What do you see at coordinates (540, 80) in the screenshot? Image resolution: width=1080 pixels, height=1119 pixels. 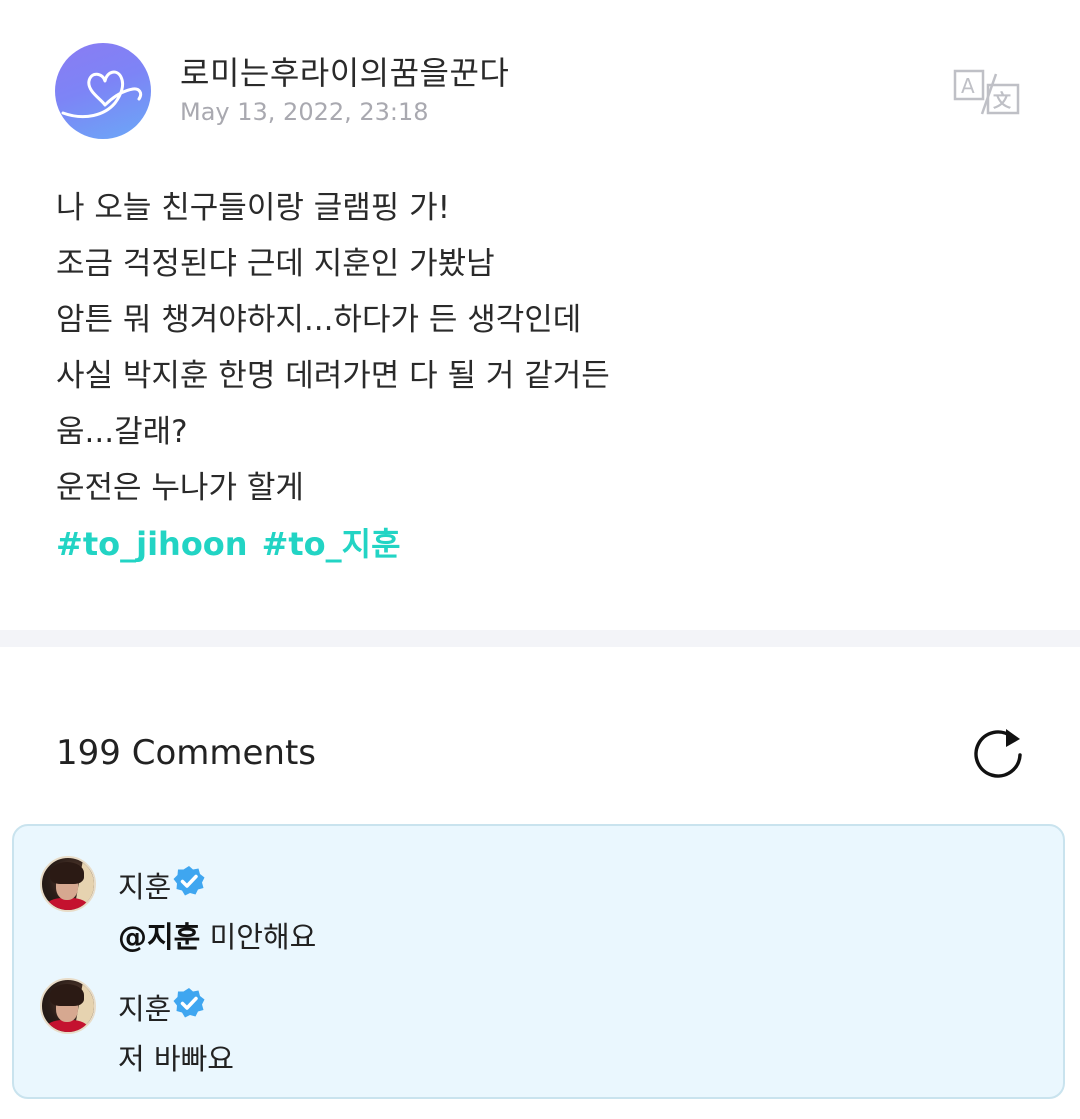 I see `post-header: 로미는후라이의꿈을꾼다 May 13, 2022, 23:18 A 文` at bounding box center [540, 80].